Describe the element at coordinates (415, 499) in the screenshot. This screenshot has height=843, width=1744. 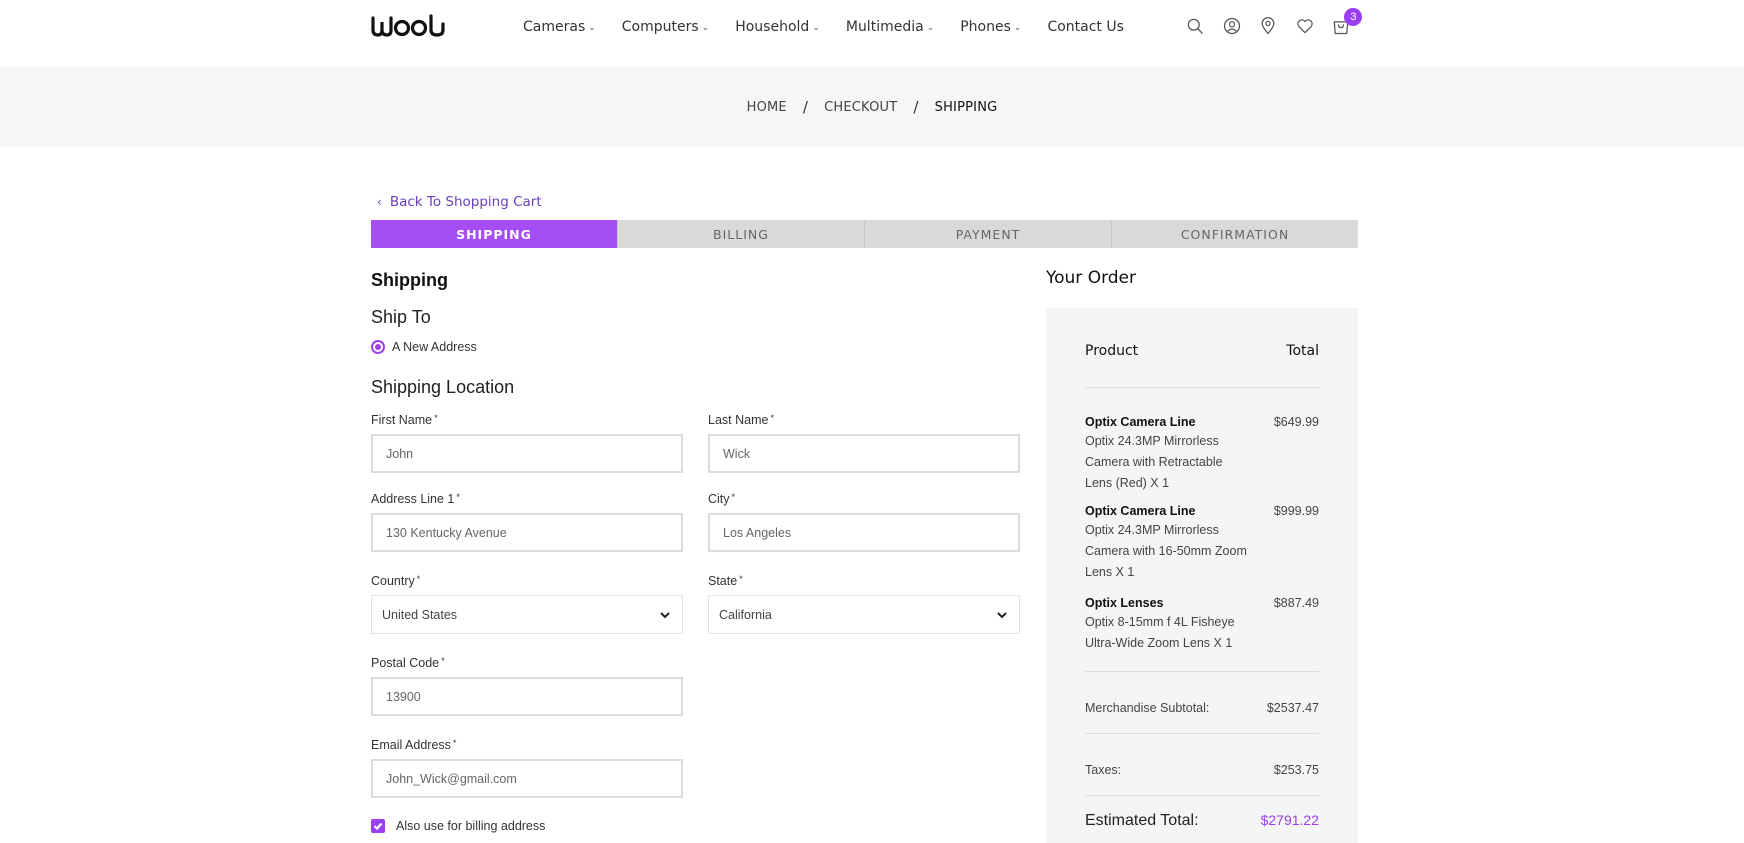
I see `address-line1-label: Address Line 1 *` at that location.